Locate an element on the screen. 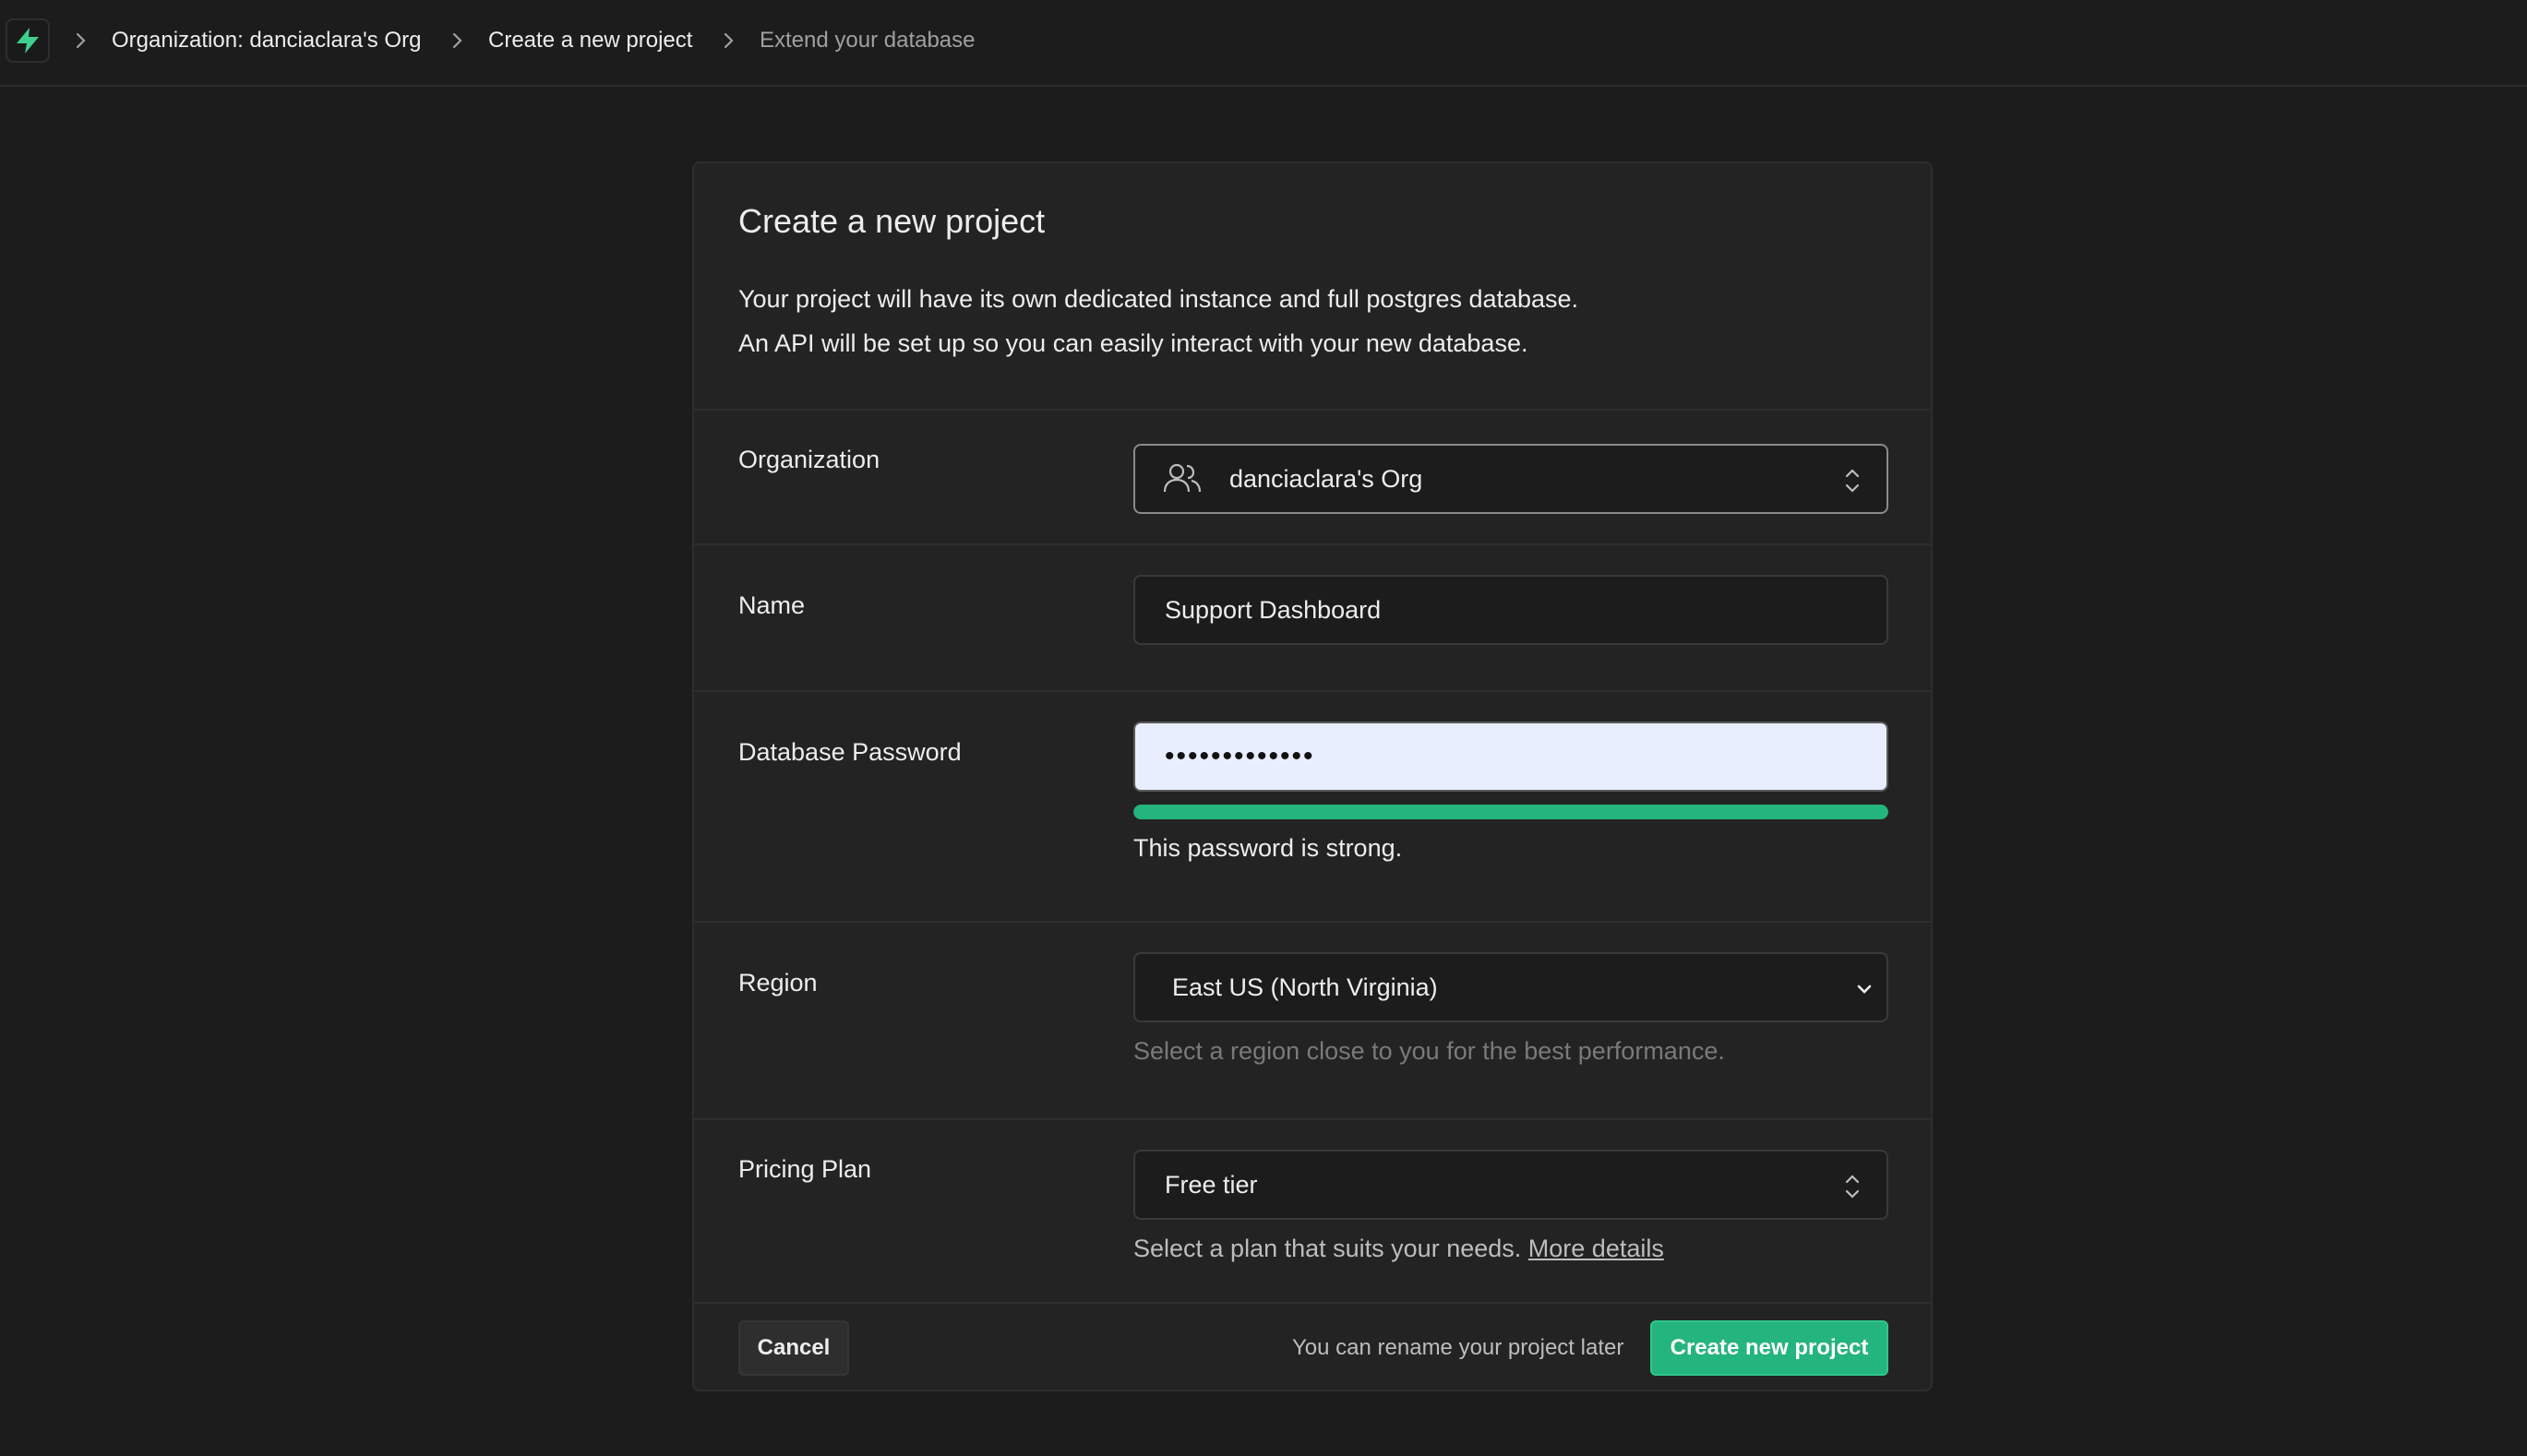  password-label: Database Password is located at coordinates (850, 752).